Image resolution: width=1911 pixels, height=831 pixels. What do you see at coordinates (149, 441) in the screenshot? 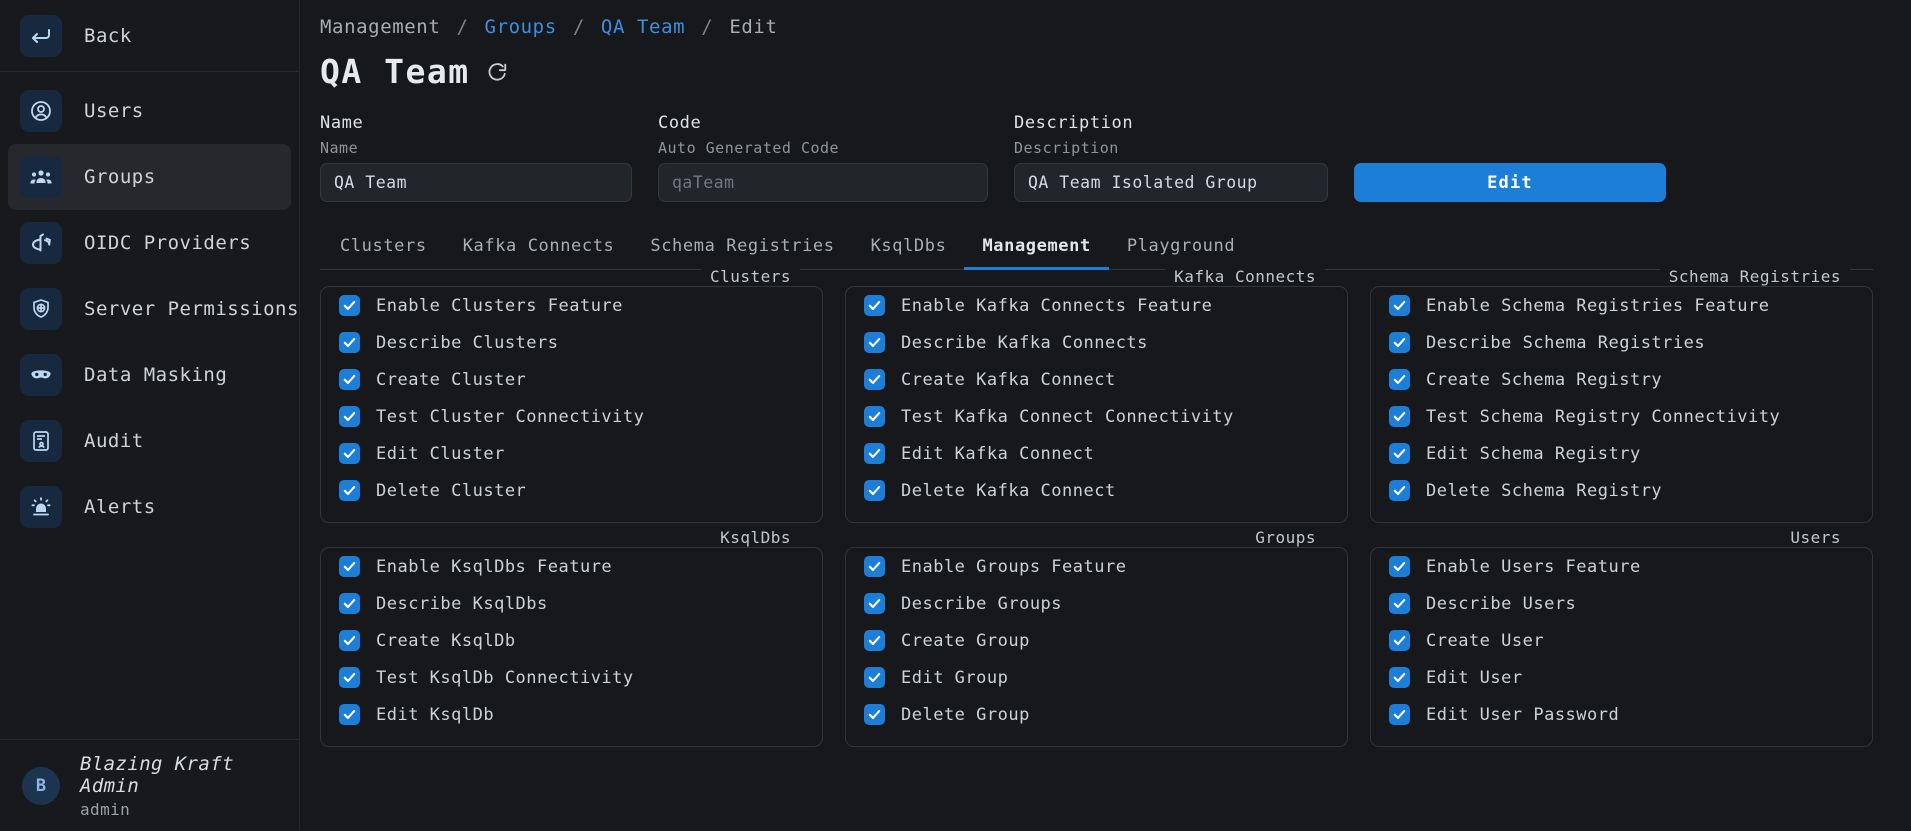
I see `sidebar-item-audit: Audit` at bounding box center [149, 441].